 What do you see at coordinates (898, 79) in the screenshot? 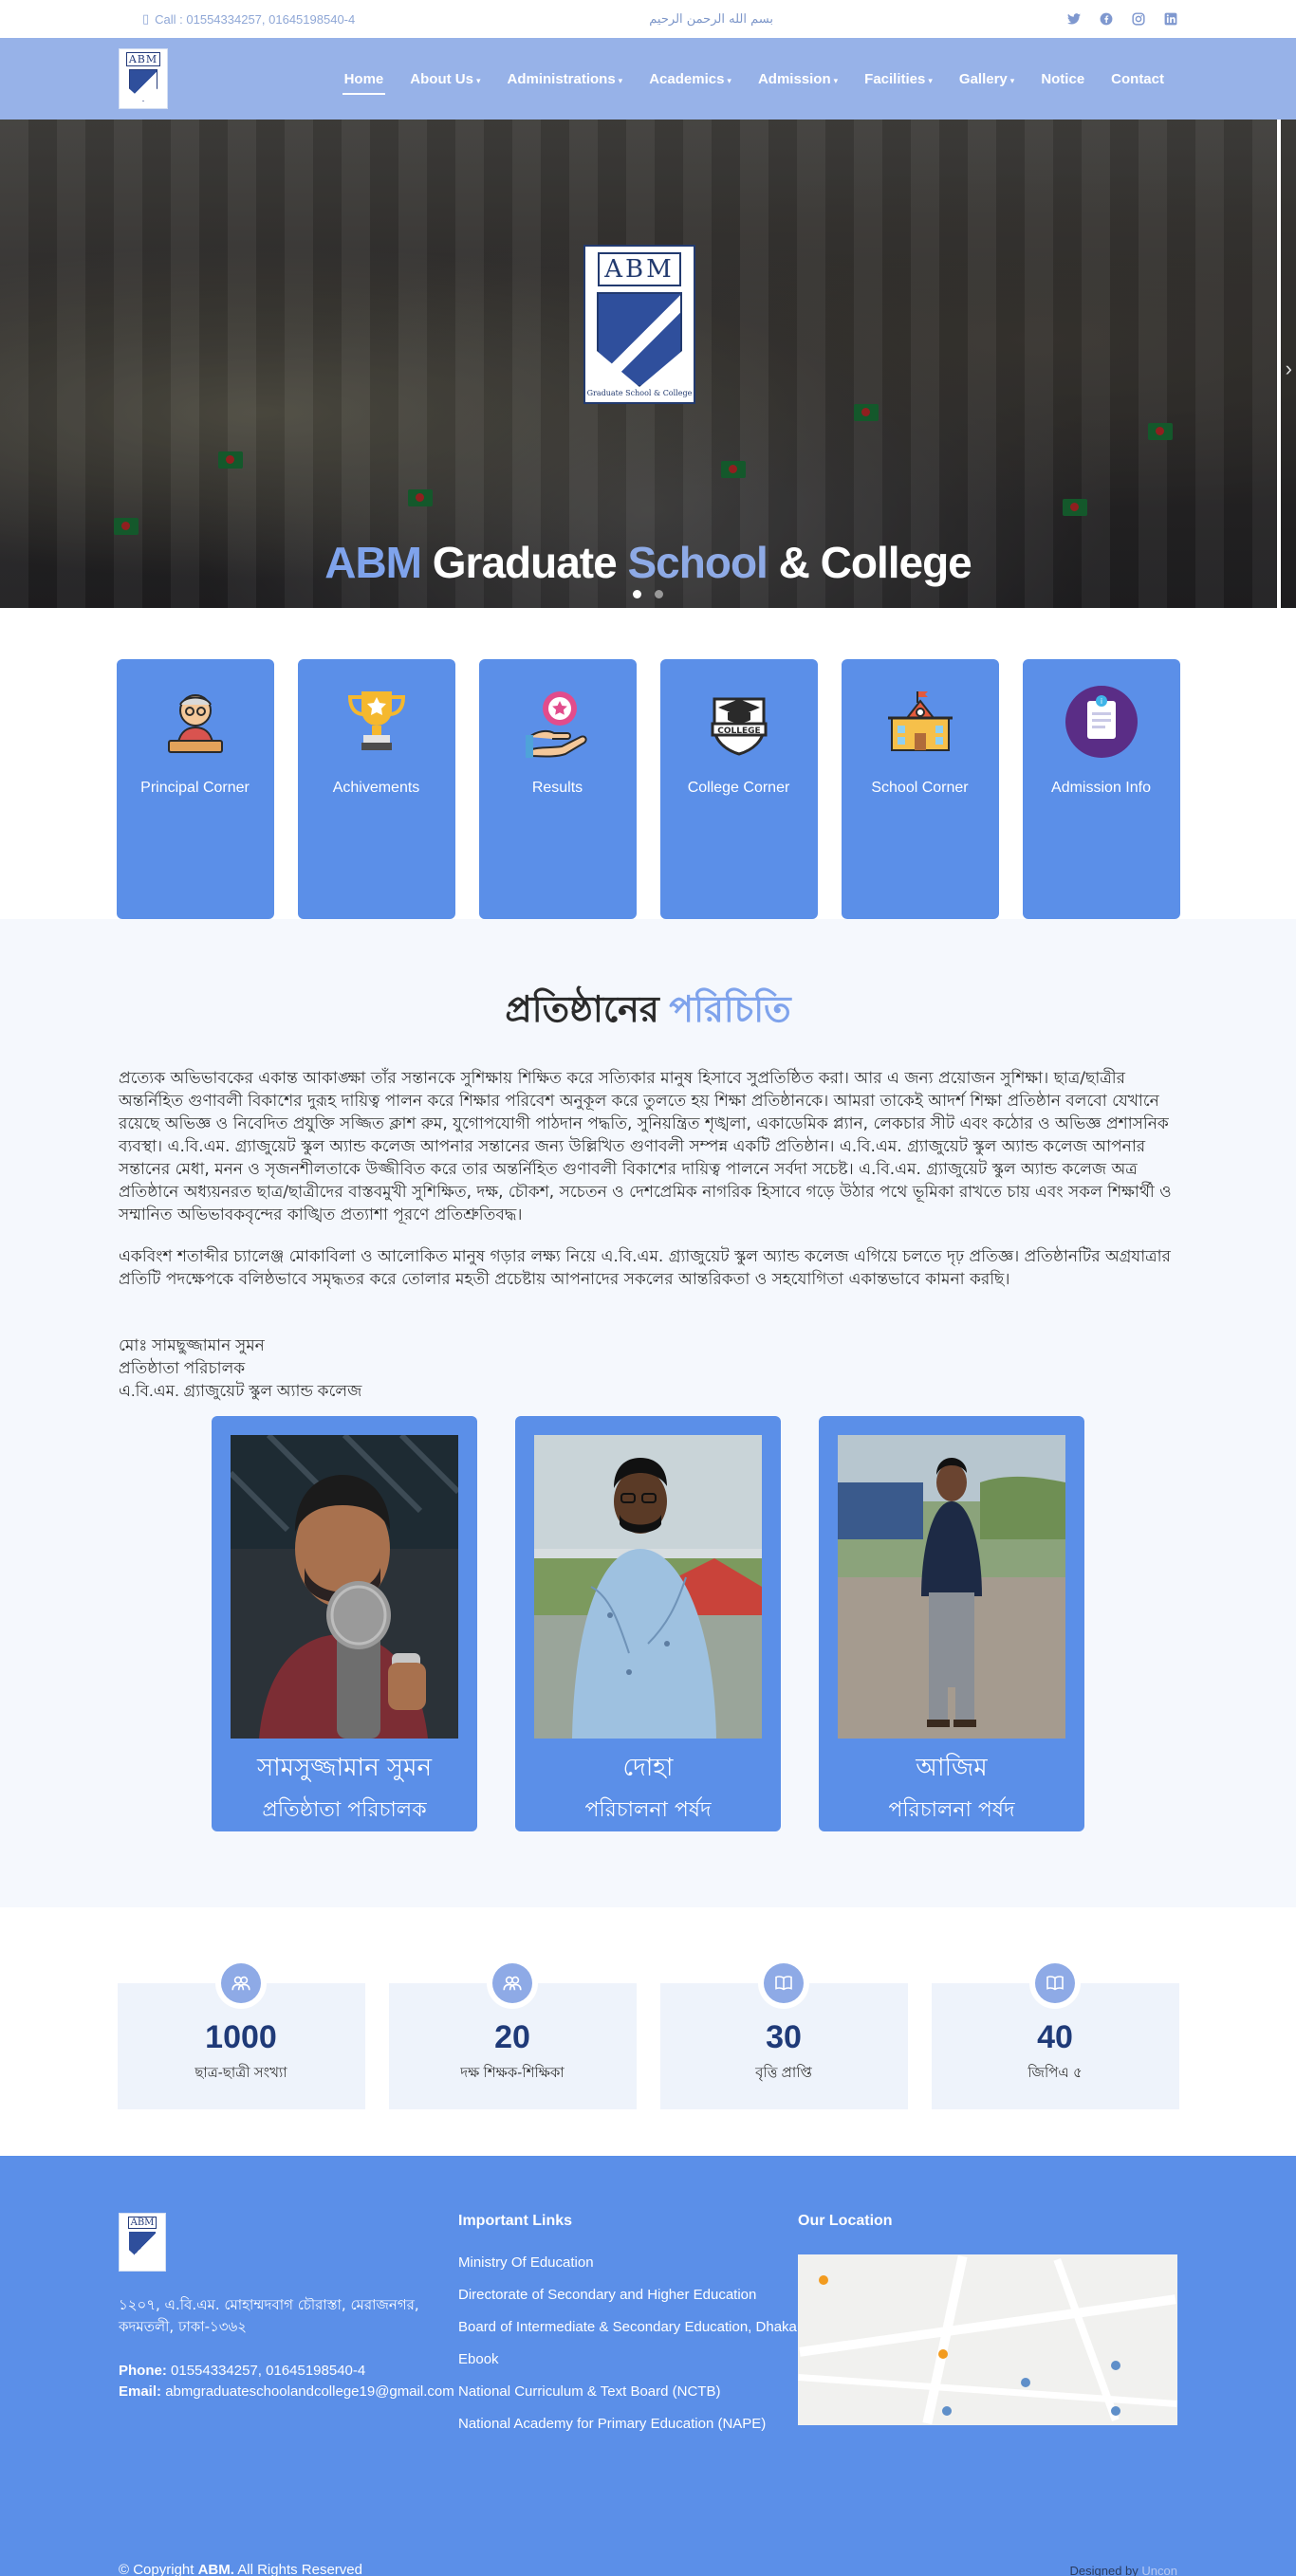
I see `nav-item-facilities: Facilities ▾` at bounding box center [898, 79].